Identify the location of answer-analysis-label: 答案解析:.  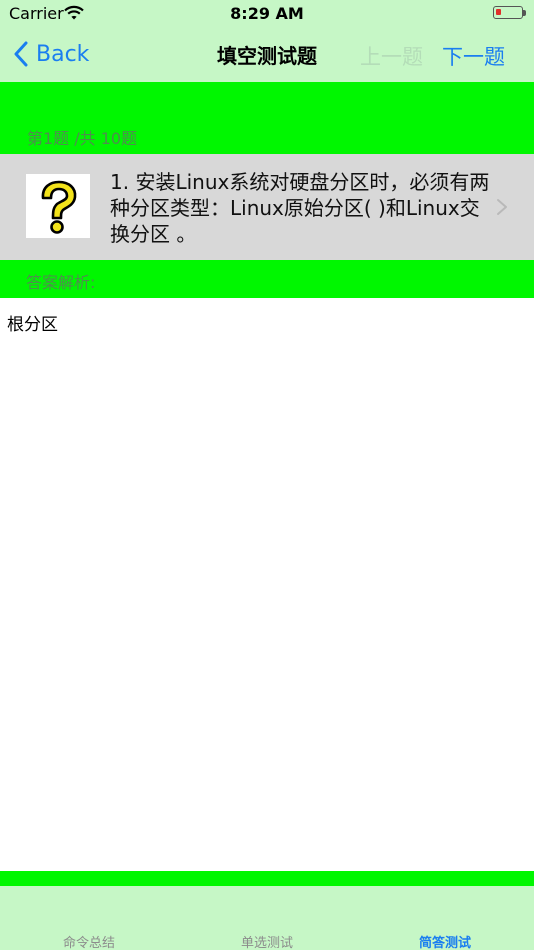
(61, 282).